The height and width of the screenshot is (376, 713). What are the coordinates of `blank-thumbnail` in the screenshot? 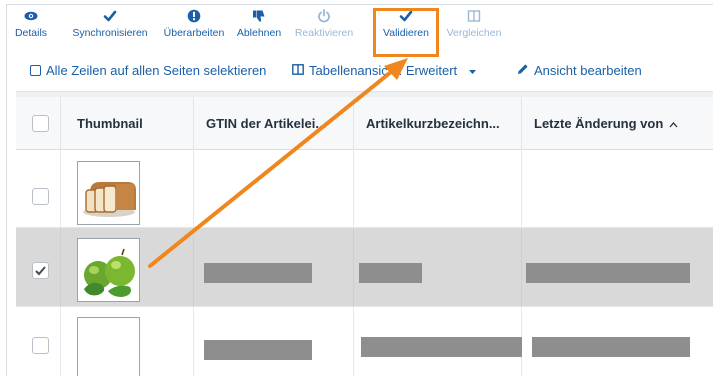 It's located at (108, 346).